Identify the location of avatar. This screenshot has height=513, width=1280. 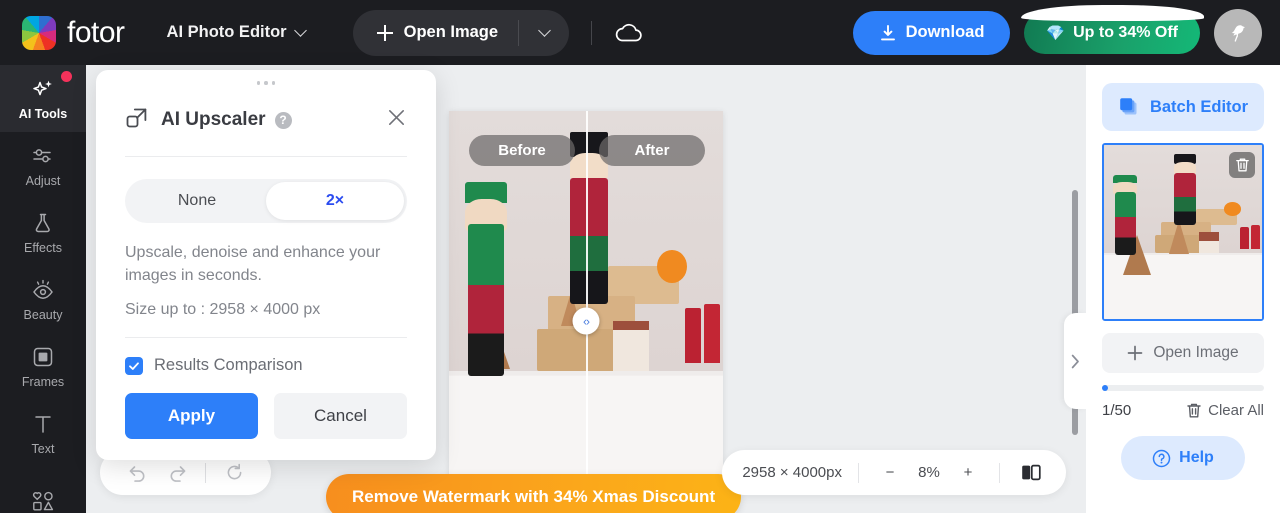
(1238, 32).